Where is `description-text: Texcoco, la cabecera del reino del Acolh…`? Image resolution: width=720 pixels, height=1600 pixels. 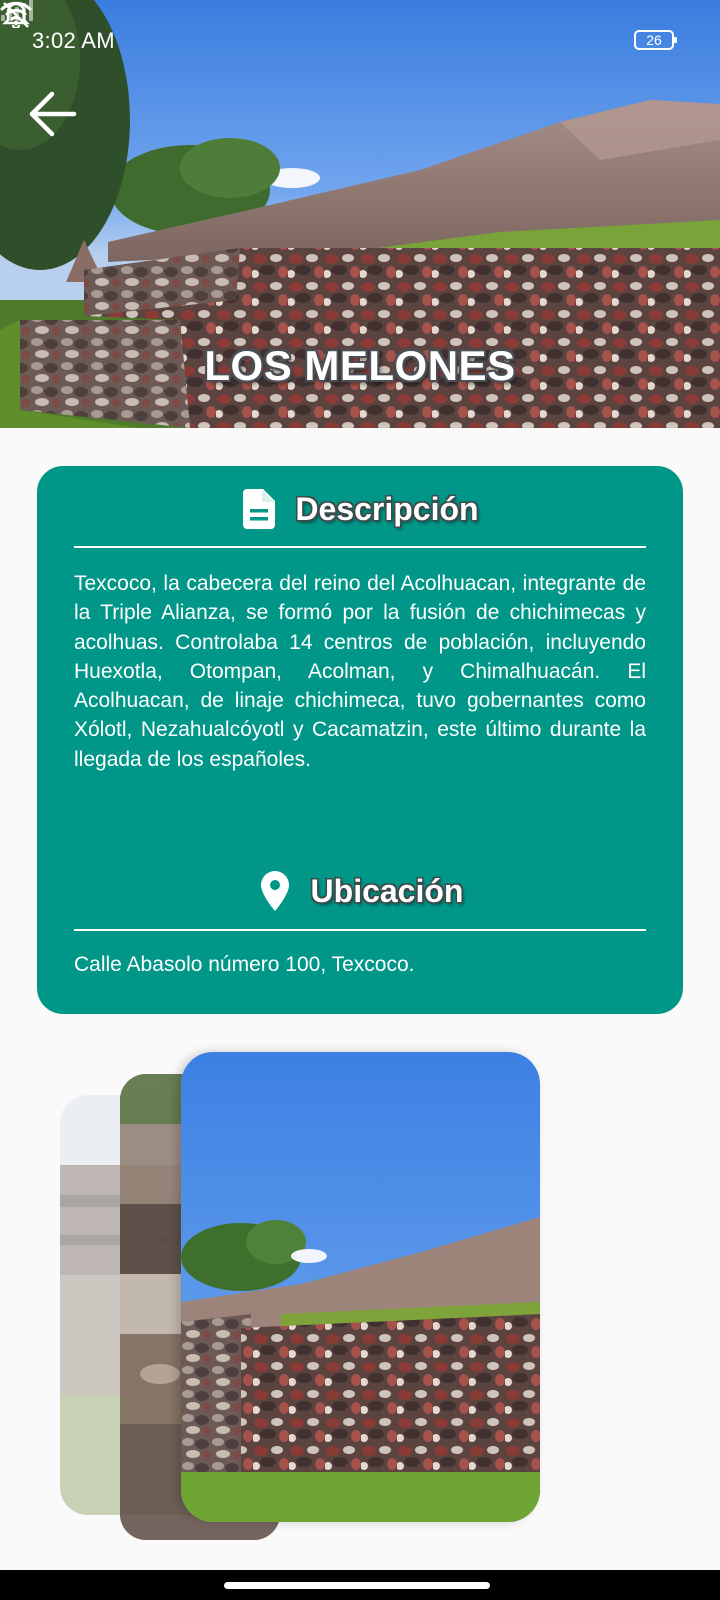
description-text: Texcoco, la cabecera del reino del Acolh… is located at coordinates (360, 671).